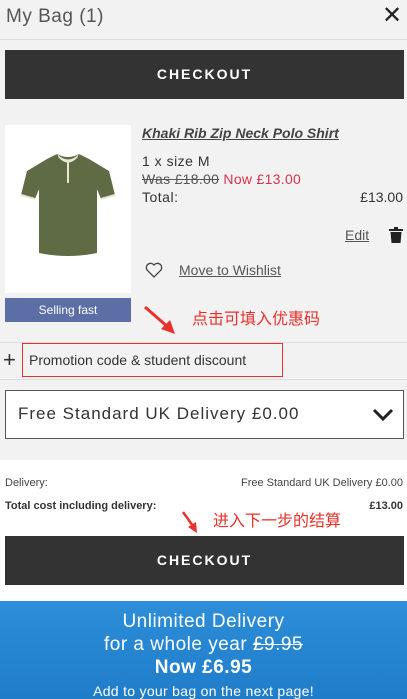 Image resolution: width=407 pixels, height=699 pixels. What do you see at coordinates (204, 560) in the screenshot?
I see `checkout-button-bottom: CHECKOUT` at bounding box center [204, 560].